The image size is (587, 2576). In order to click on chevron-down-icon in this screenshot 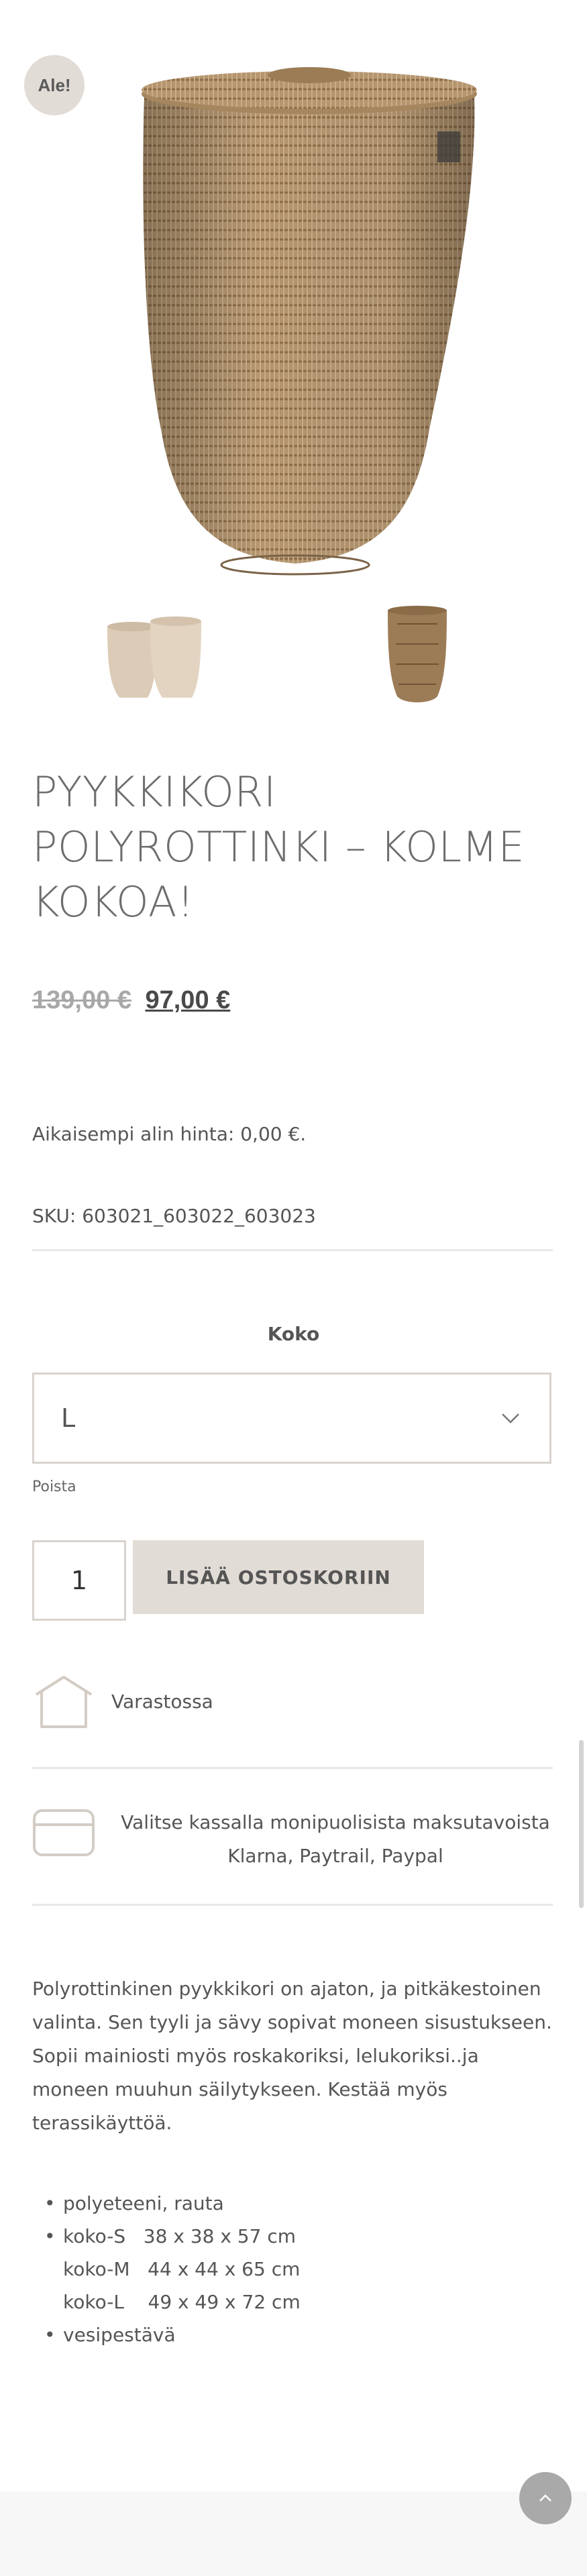, I will do `click(510, 1418)`.